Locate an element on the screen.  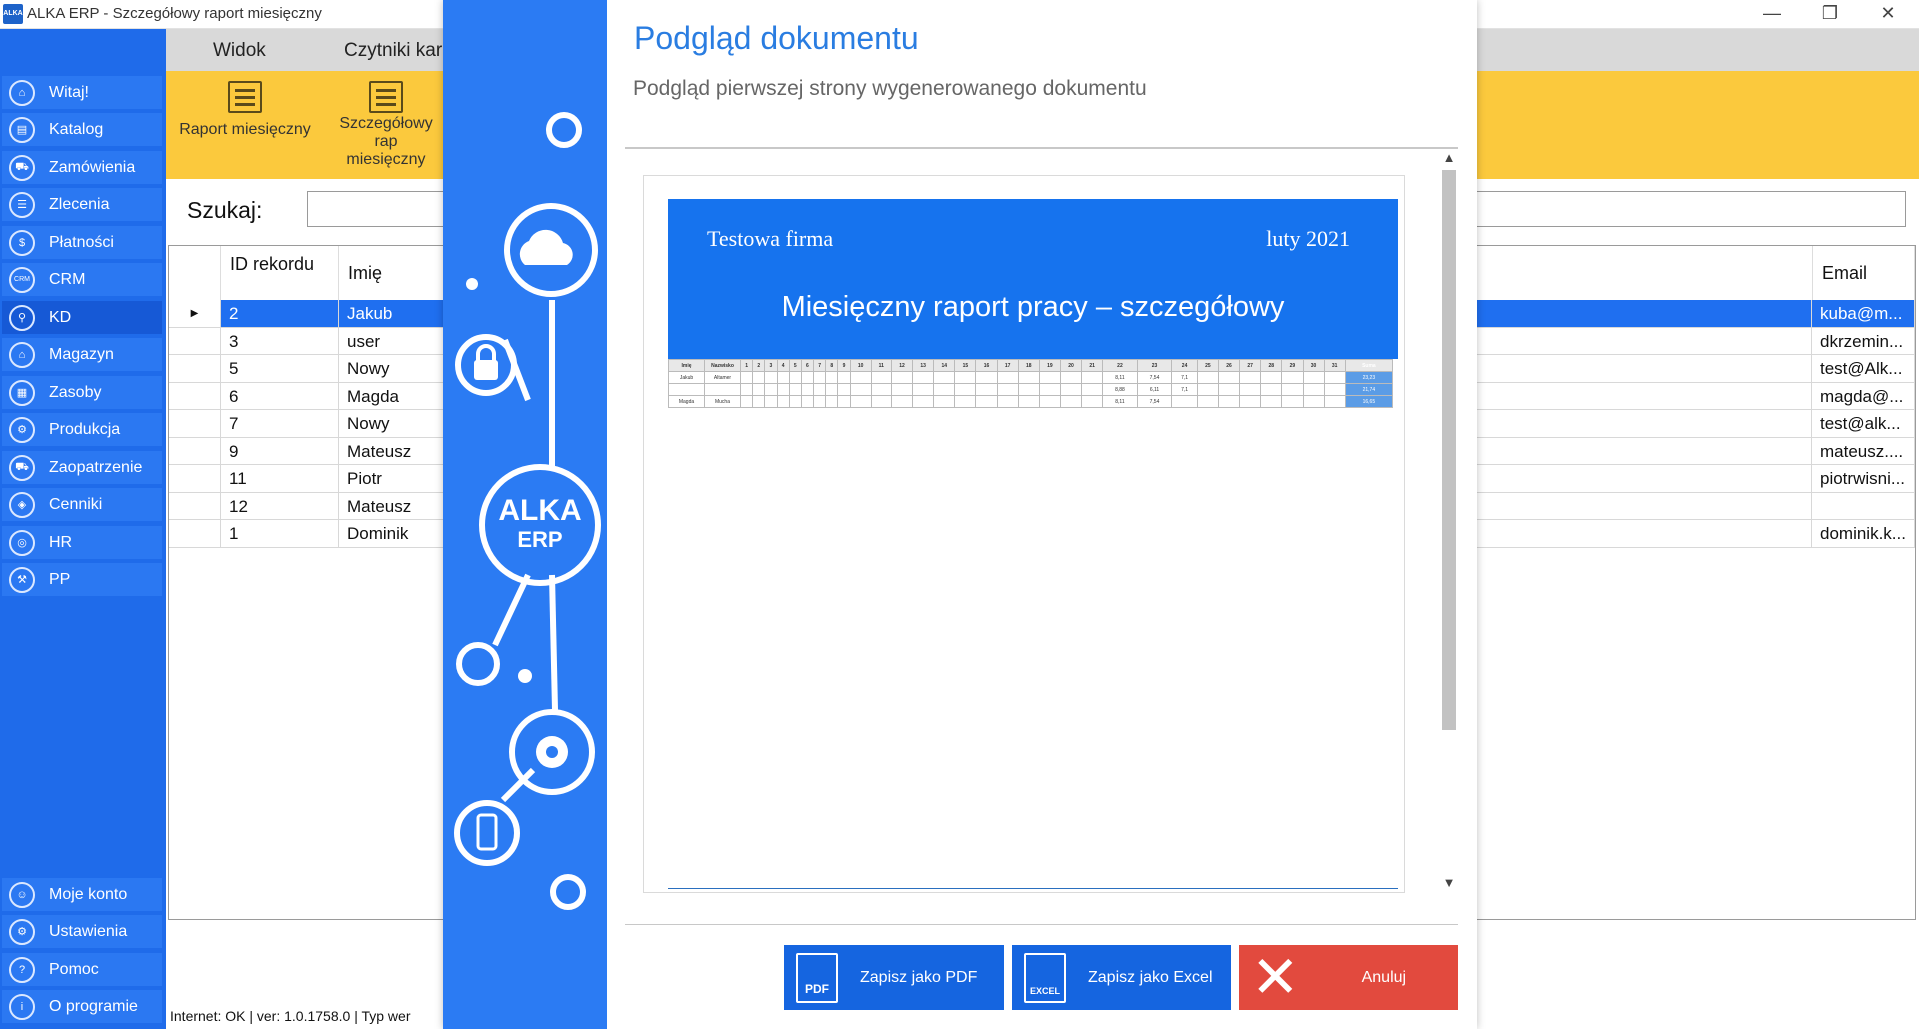
sidebar-item-kd: ⚲ KD is located at coordinates (82, 317).